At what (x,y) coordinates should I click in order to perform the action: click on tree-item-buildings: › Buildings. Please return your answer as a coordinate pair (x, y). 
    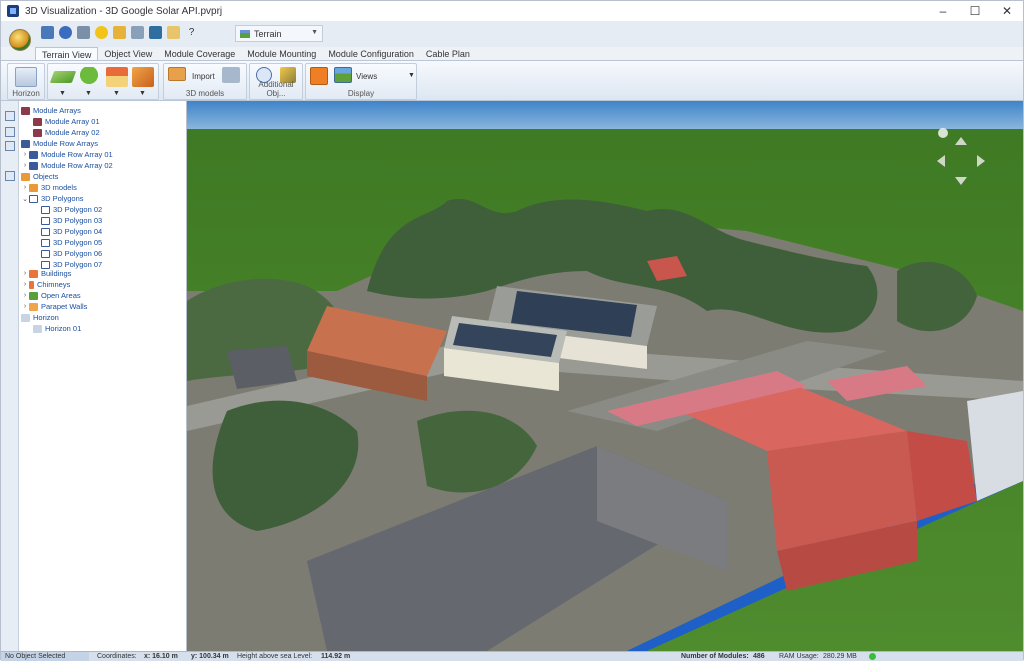
    Looking at the image, I should click on (46, 273).